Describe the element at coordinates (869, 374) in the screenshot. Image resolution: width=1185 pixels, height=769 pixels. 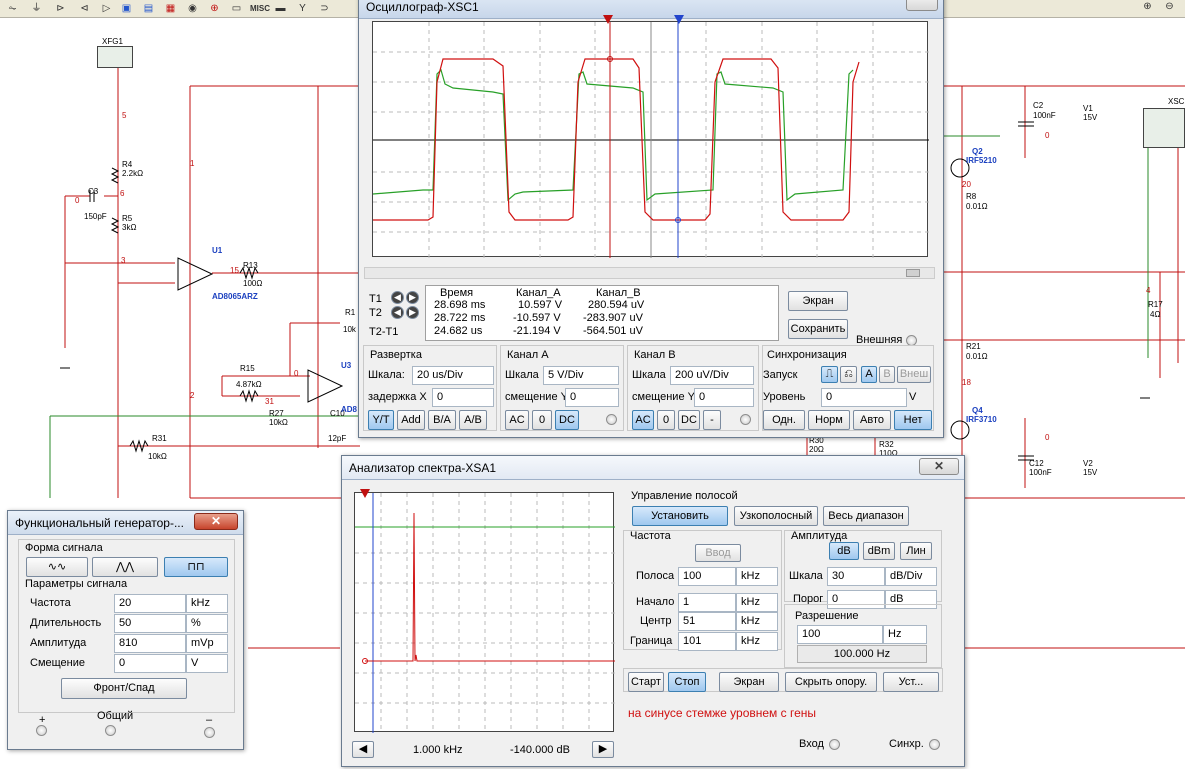
I see `trigger-source-a: A` at that location.